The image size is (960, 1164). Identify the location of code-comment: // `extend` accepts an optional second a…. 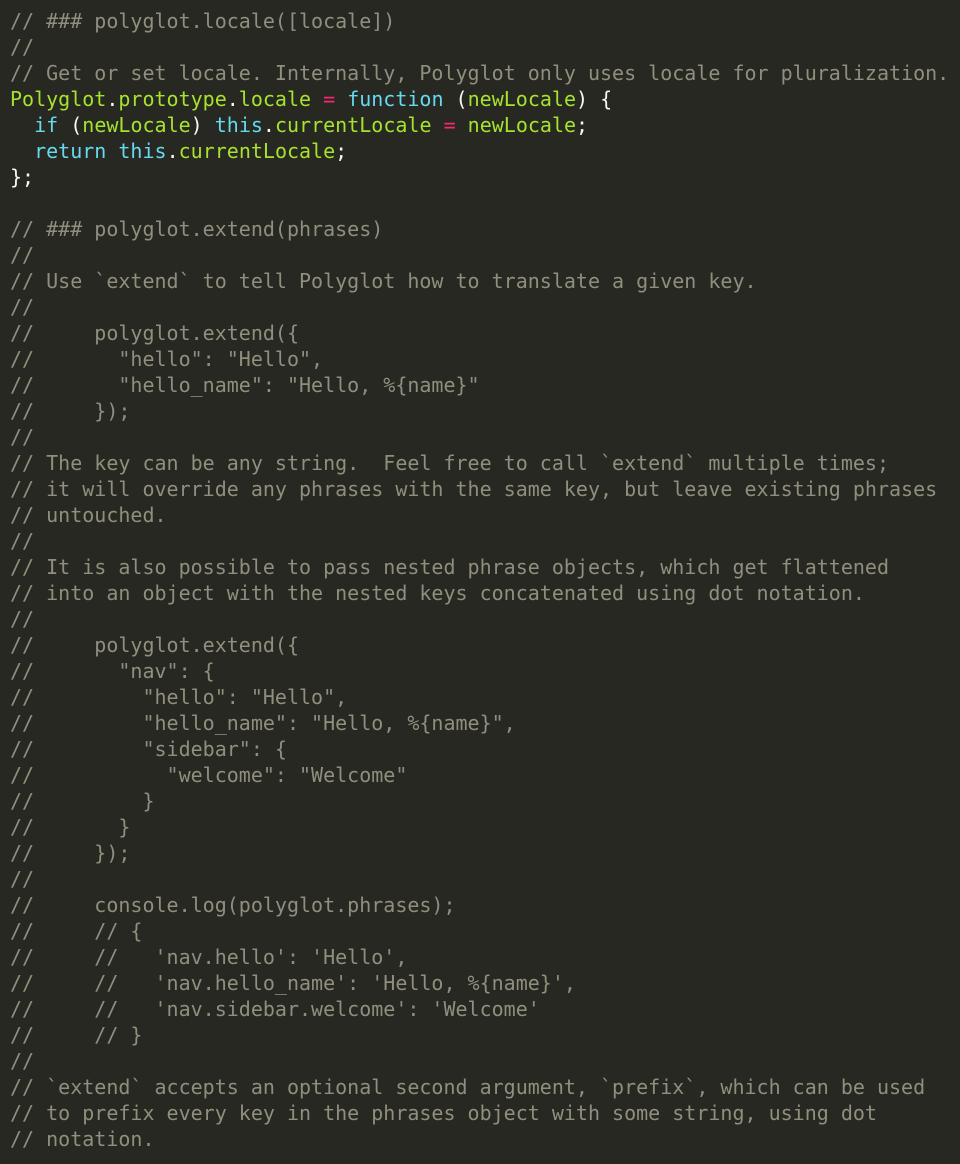
(468, 1087).